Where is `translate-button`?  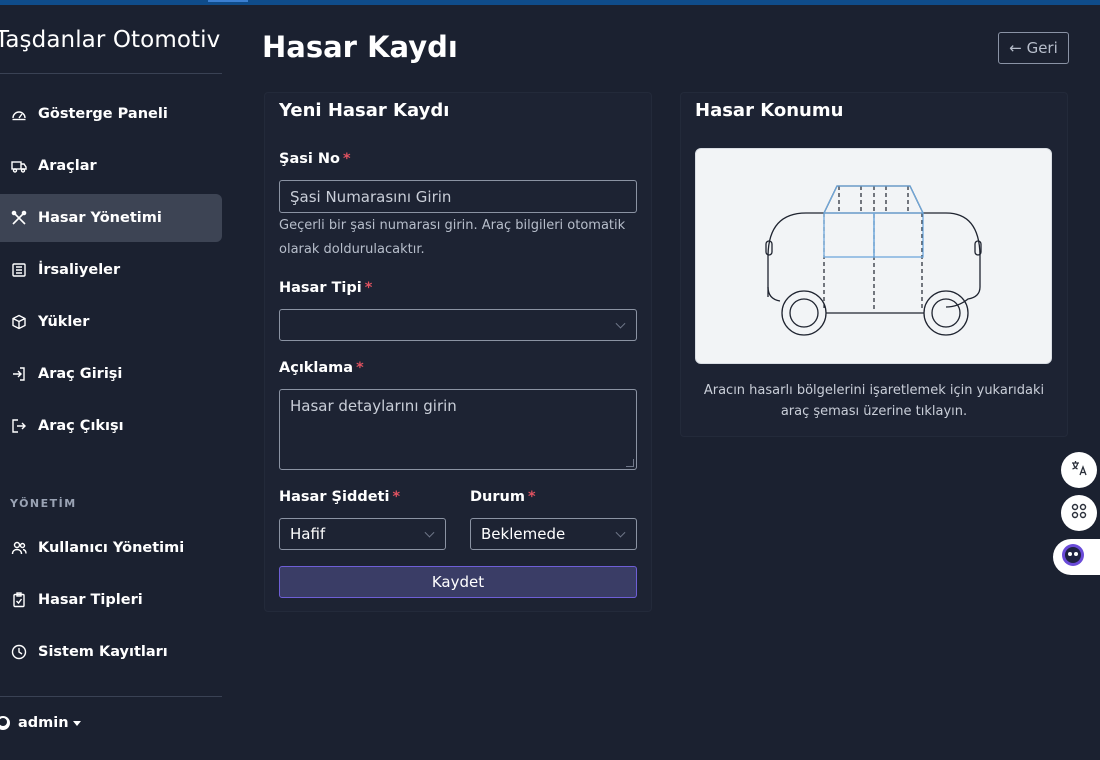
translate-button is located at coordinates (1079, 470).